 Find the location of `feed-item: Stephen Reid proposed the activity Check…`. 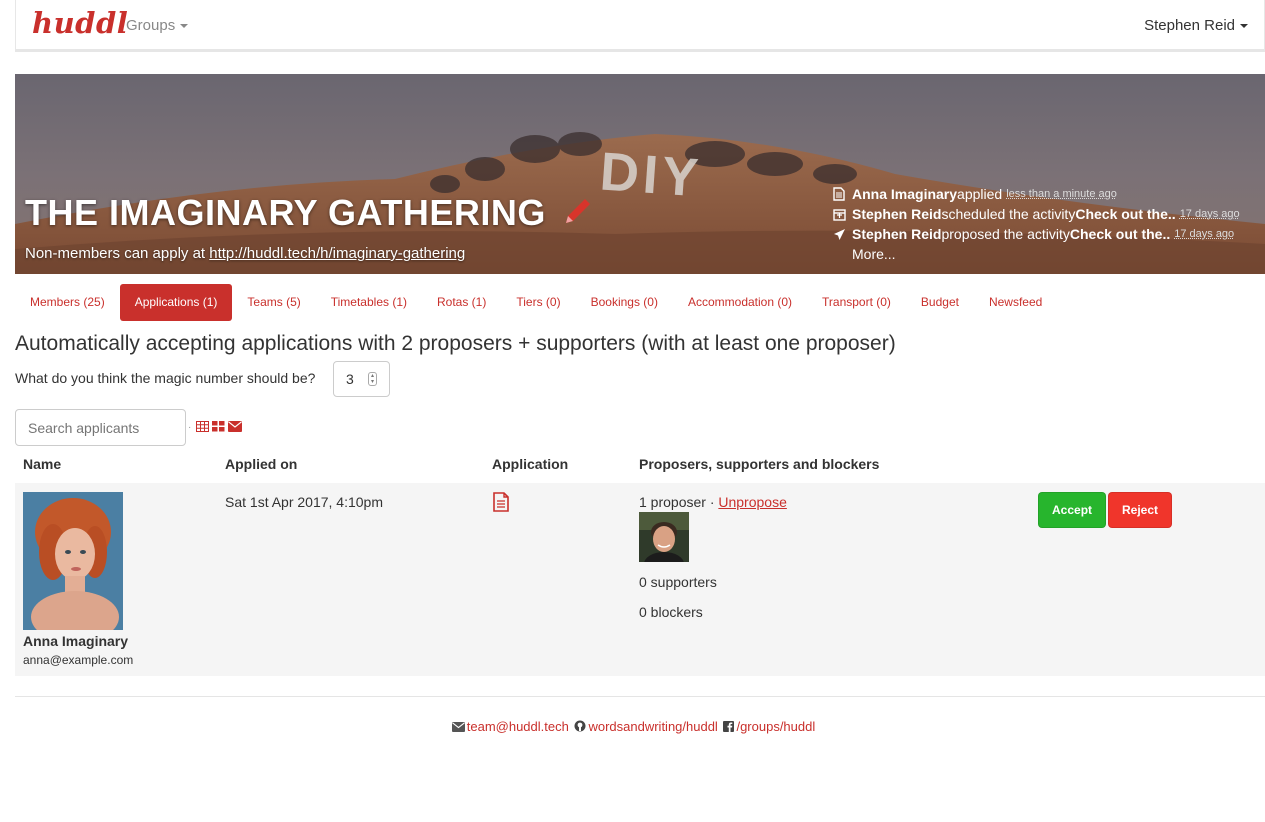

feed-item: Stephen Reid proposed the activity Check… is located at coordinates (1045, 234).